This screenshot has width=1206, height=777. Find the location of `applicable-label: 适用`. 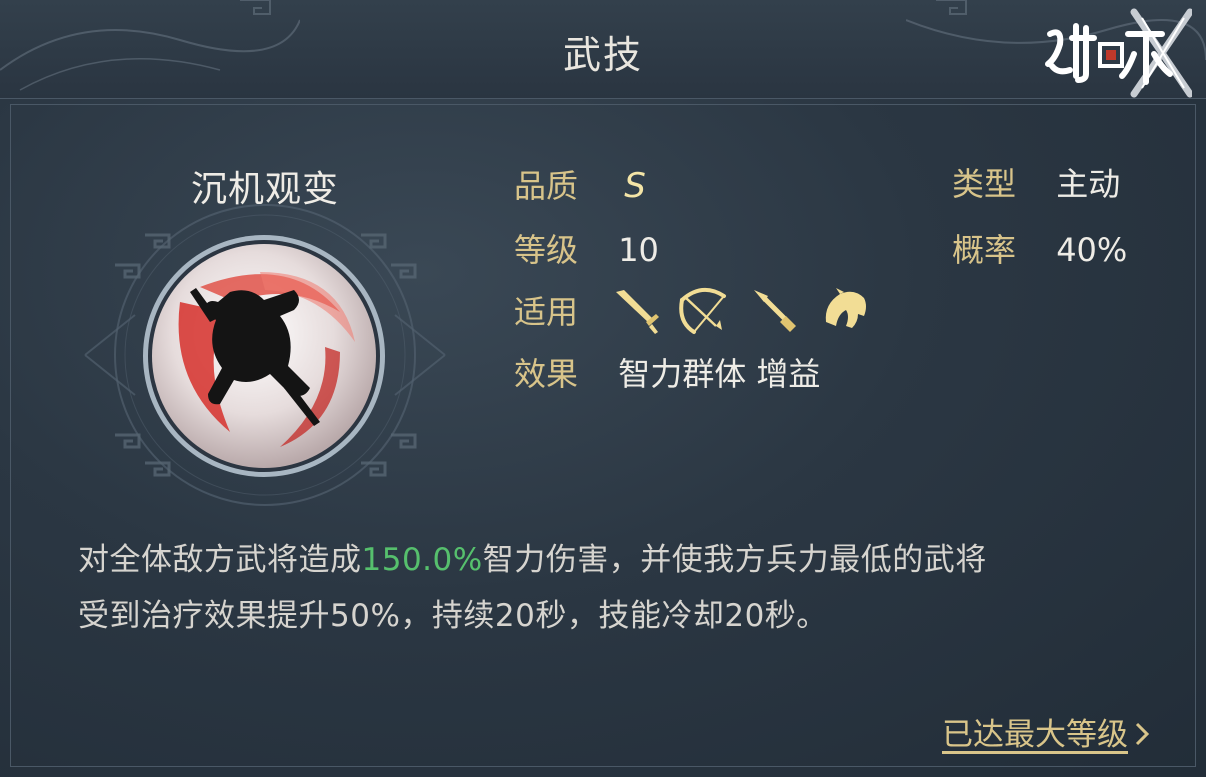

applicable-label: 适用 is located at coordinates (546, 312).